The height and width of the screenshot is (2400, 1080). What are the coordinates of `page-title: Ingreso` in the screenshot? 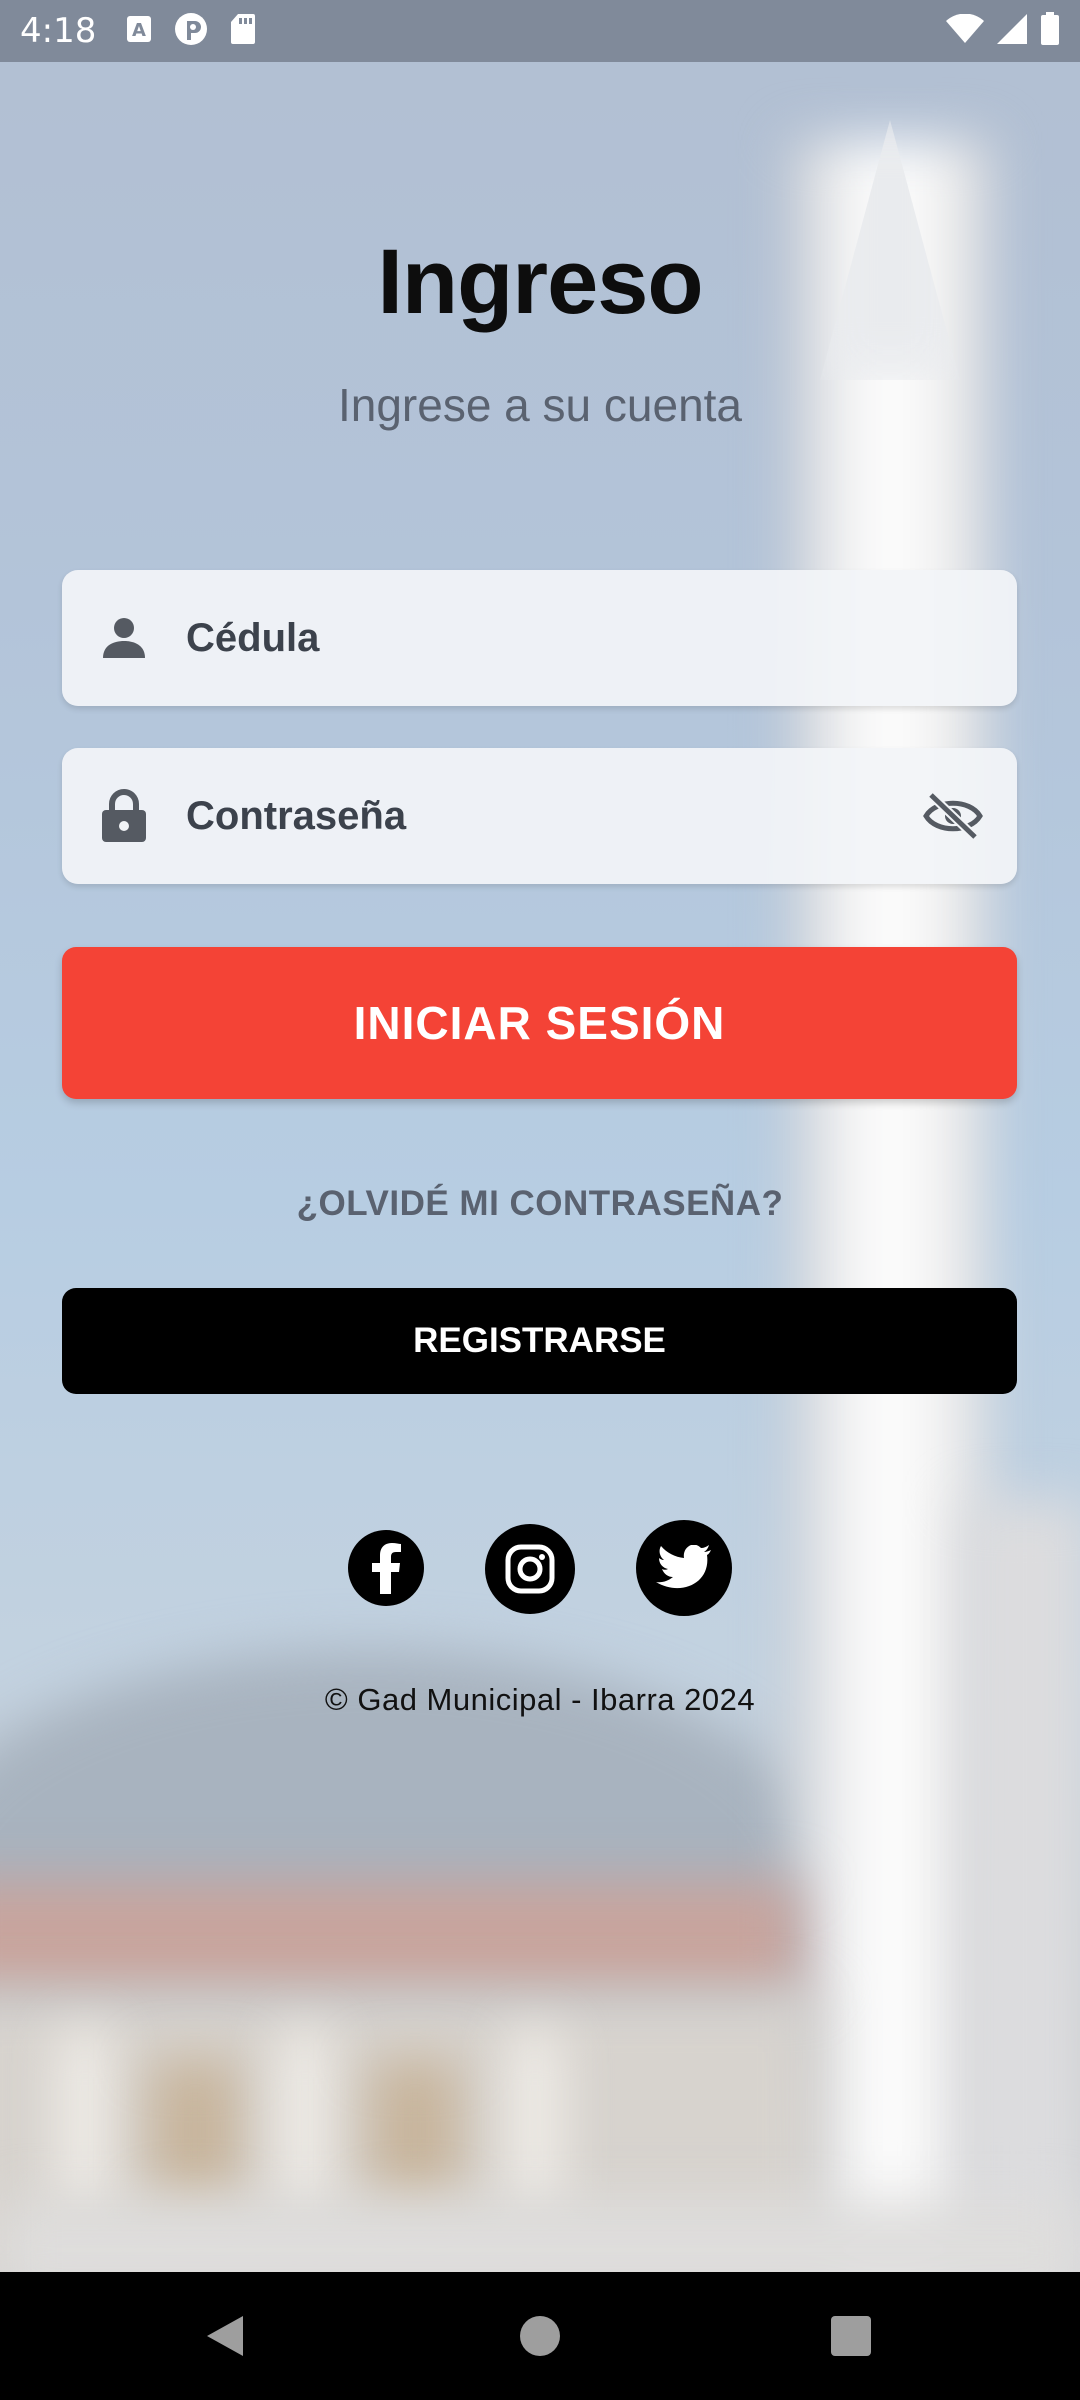 It's located at (540, 282).